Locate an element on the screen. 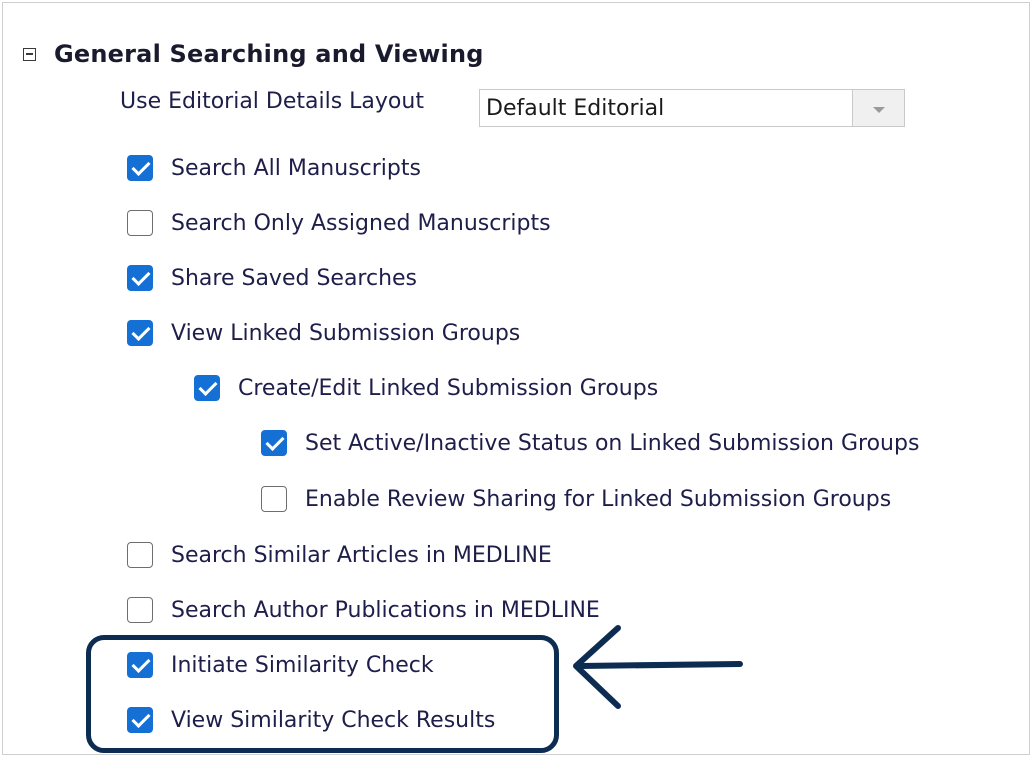 This screenshot has width=1034, height=758. dropdown-arrow-icon is located at coordinates (878, 108).